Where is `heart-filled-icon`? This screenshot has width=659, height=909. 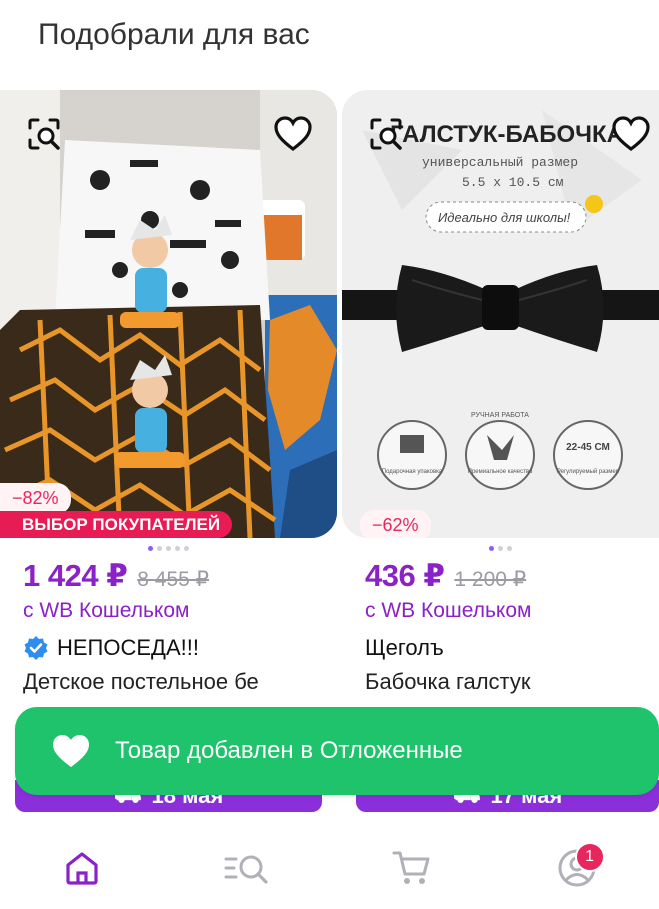
heart-filled-icon is located at coordinates (71, 751).